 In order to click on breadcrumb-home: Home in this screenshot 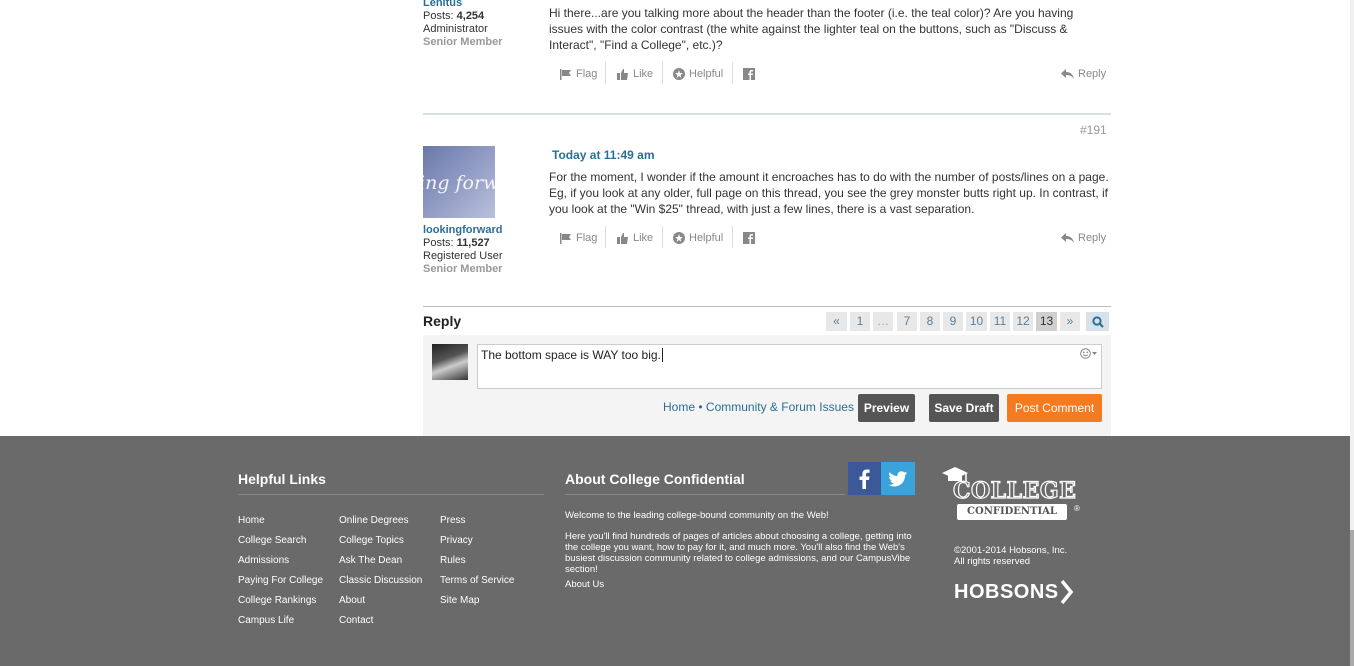, I will do `click(679, 407)`.